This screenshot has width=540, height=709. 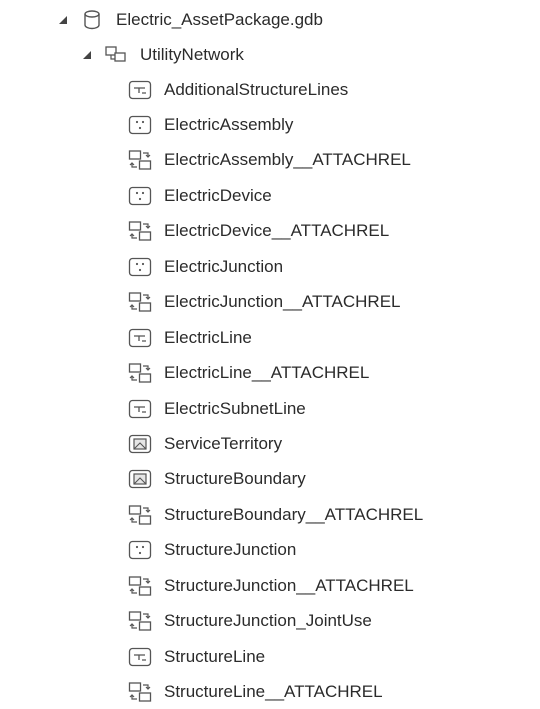 I want to click on tree-item-label: StructureLine__ATTACHREL, so click(x=273, y=691).